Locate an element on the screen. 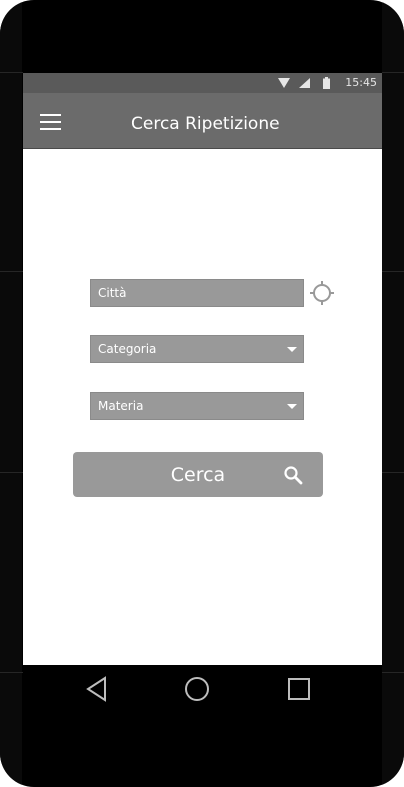 The image size is (404, 787). category-select: Categoria is located at coordinates (197, 349).